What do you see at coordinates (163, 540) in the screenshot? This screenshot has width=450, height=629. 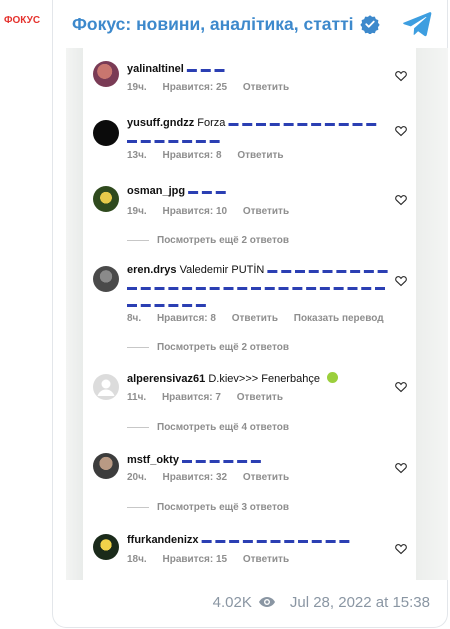 I see `comment-username: ffurkandenizx` at bounding box center [163, 540].